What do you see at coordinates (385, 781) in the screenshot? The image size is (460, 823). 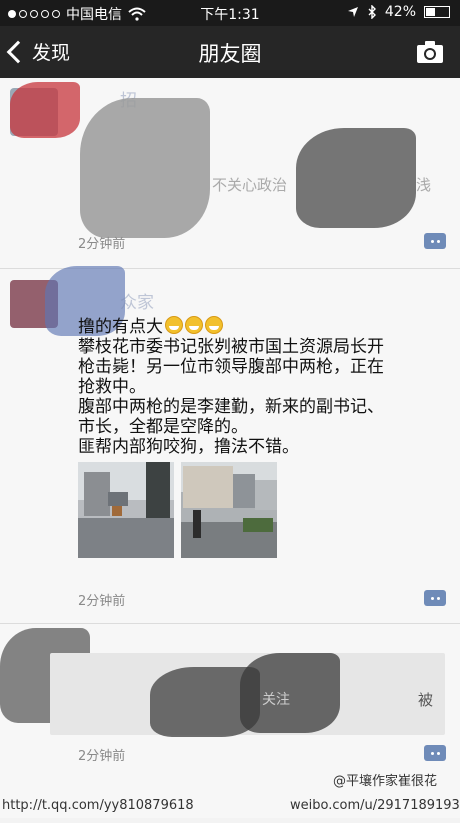 I see `watermark-handle: @平壤作家崔很花` at bounding box center [385, 781].